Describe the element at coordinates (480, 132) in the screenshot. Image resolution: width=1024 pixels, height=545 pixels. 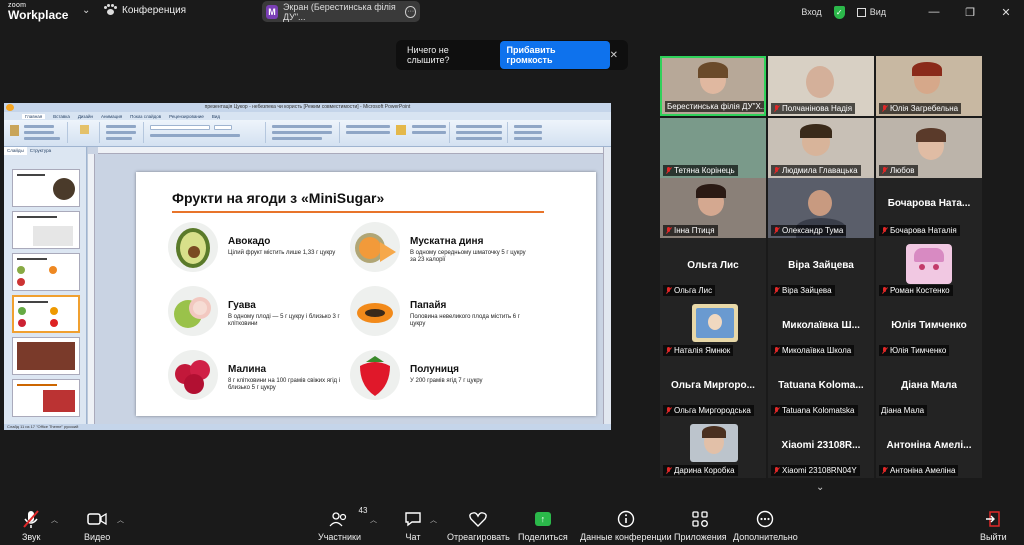
I see `ribbon-group-styles` at that location.